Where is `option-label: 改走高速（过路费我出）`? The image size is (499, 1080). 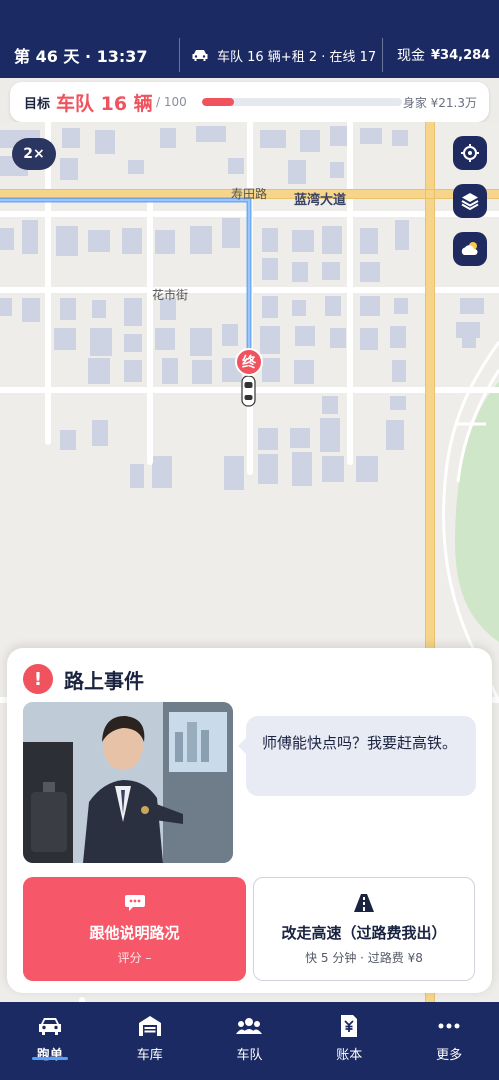 option-label: 改走高速（过路费我出） is located at coordinates (364, 933).